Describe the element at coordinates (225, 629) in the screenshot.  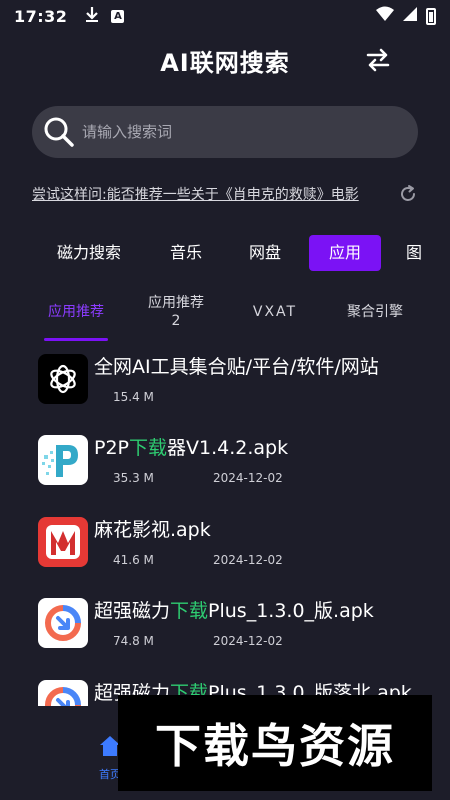
I see `list-item: 超强磁力下载Plus_1.3.0_版.apk 74.8 M 2024-12-02` at that location.